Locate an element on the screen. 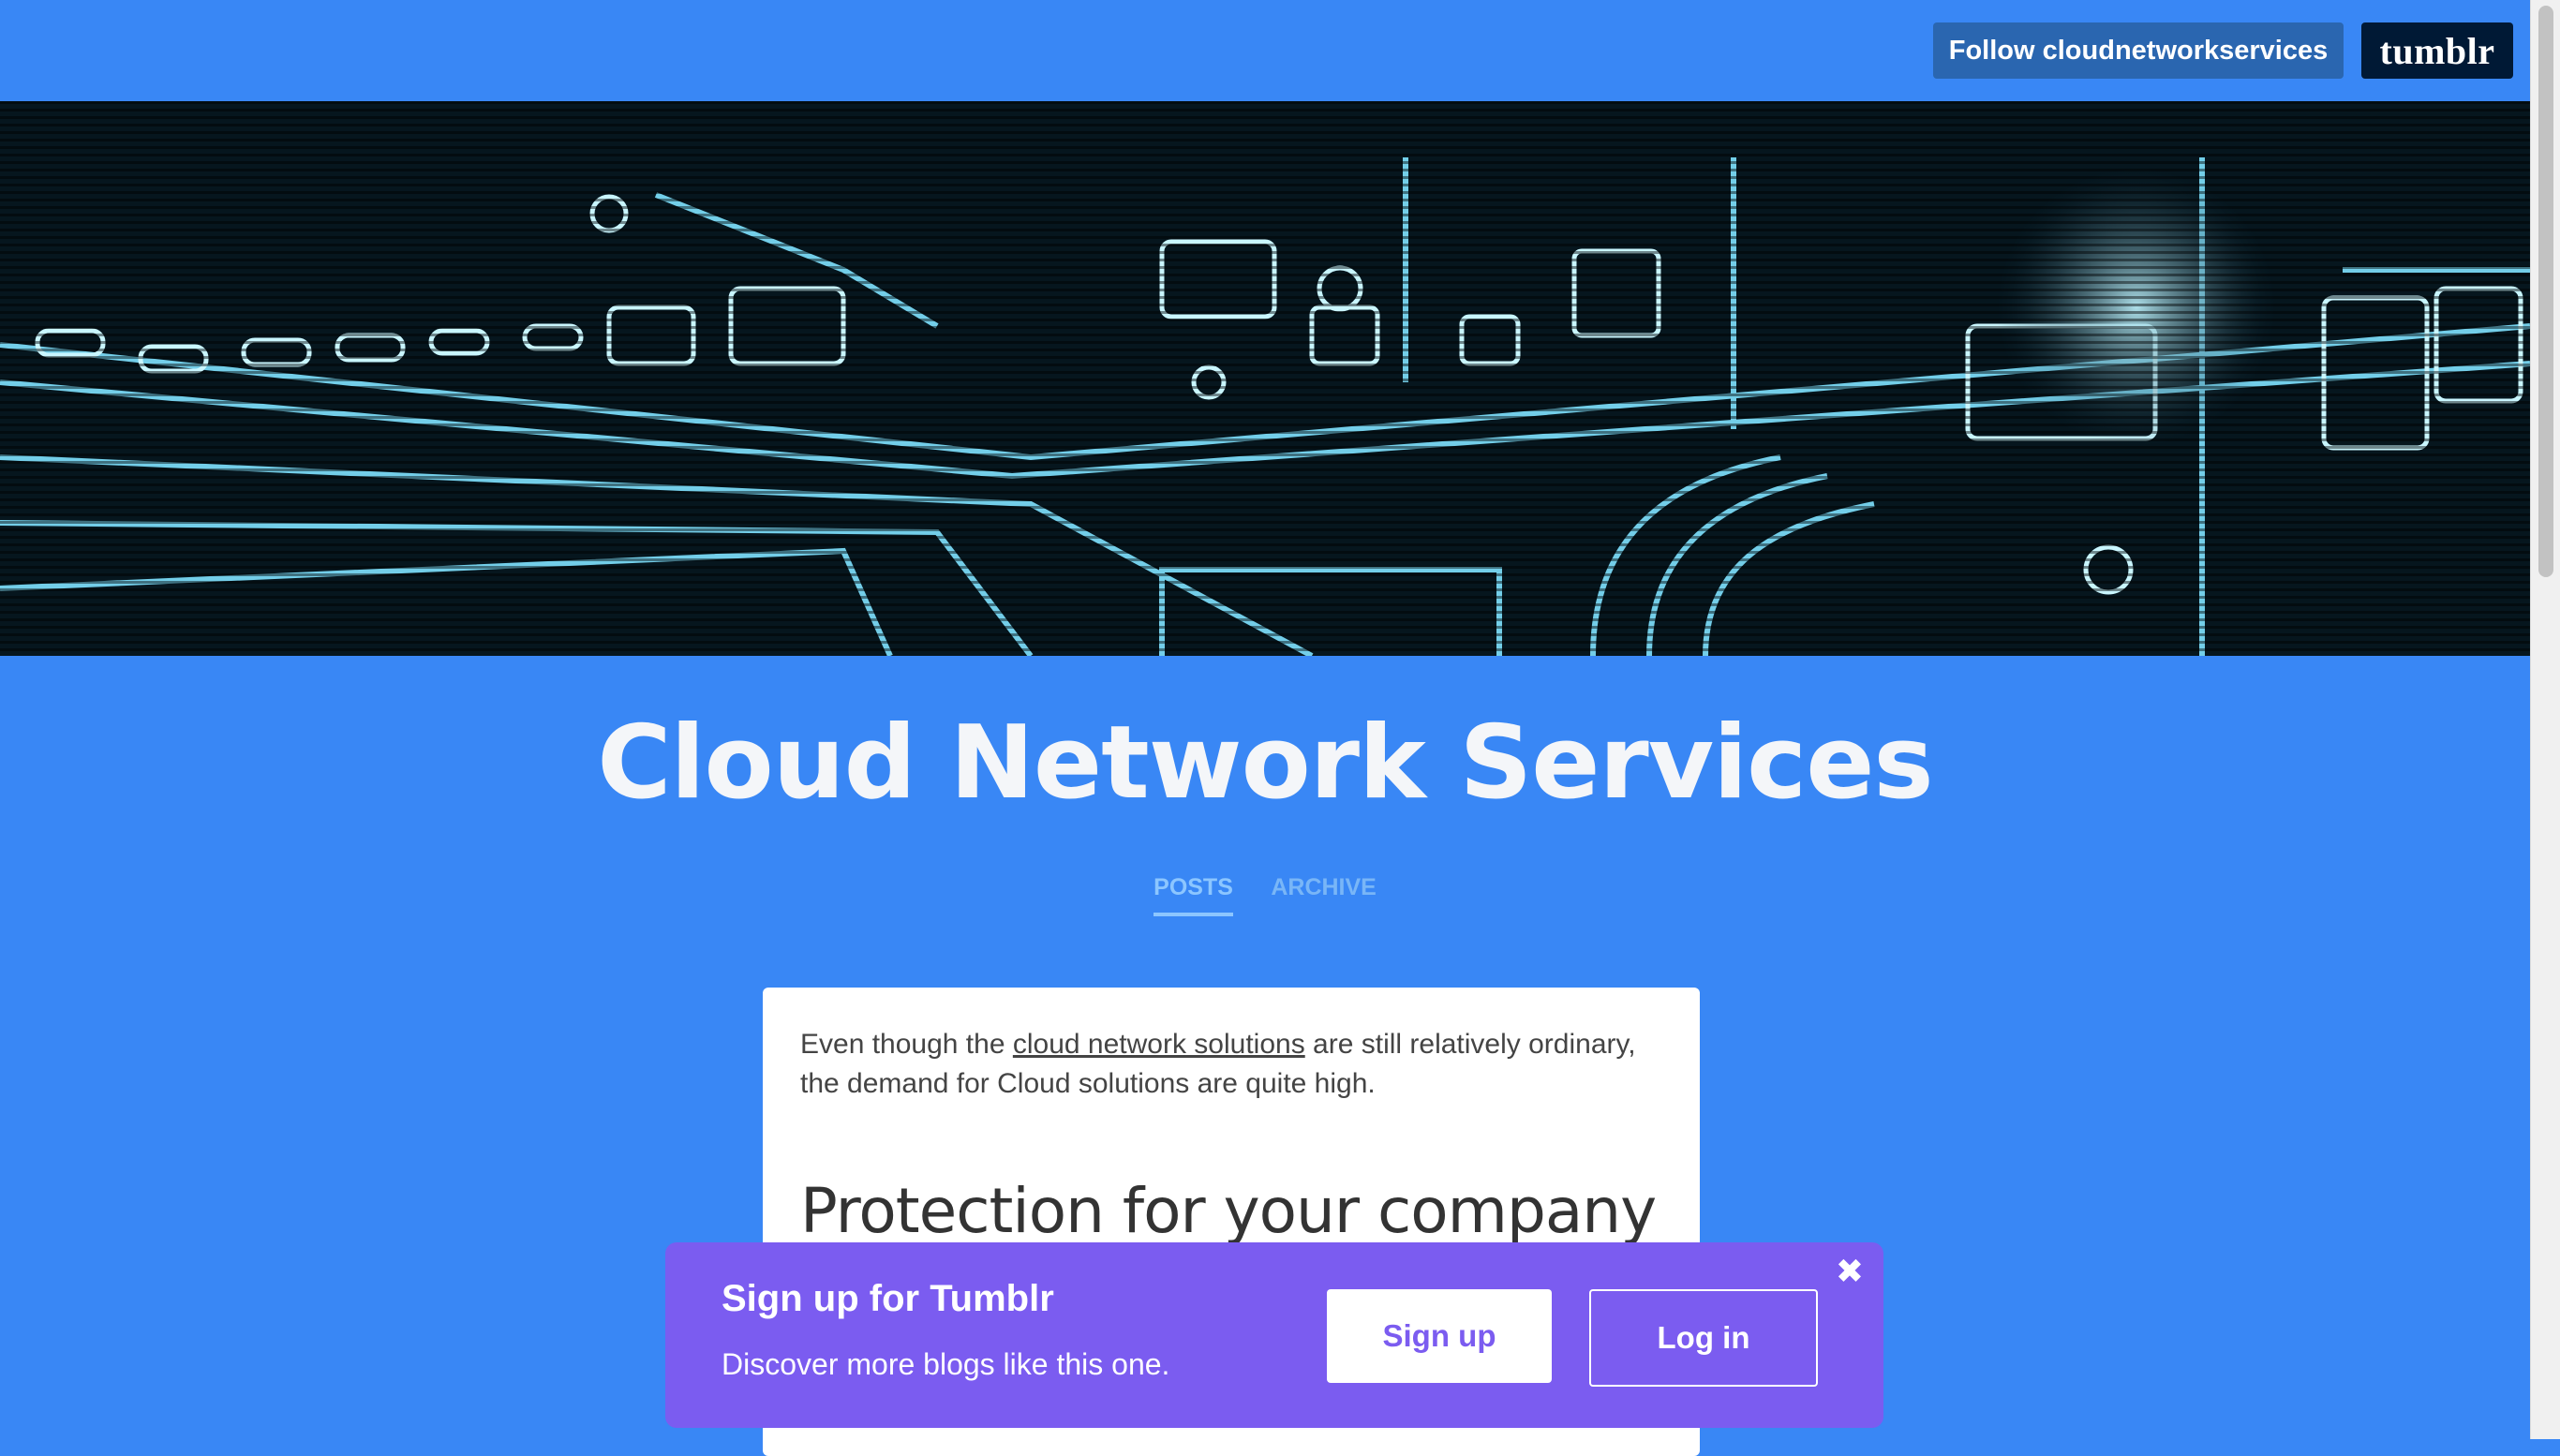 This screenshot has height=1456, width=2560. cloud-network-solutions-link: cloud network solutions is located at coordinates (1159, 1044).